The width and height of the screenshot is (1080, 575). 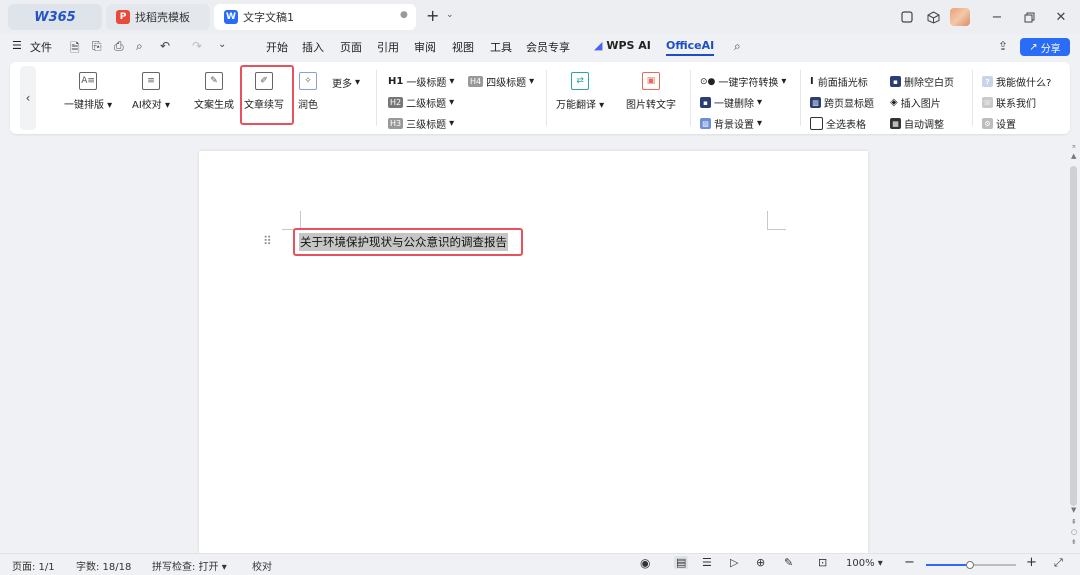 I want to click on web-view-icon: ⊕, so click(x=760, y=562).